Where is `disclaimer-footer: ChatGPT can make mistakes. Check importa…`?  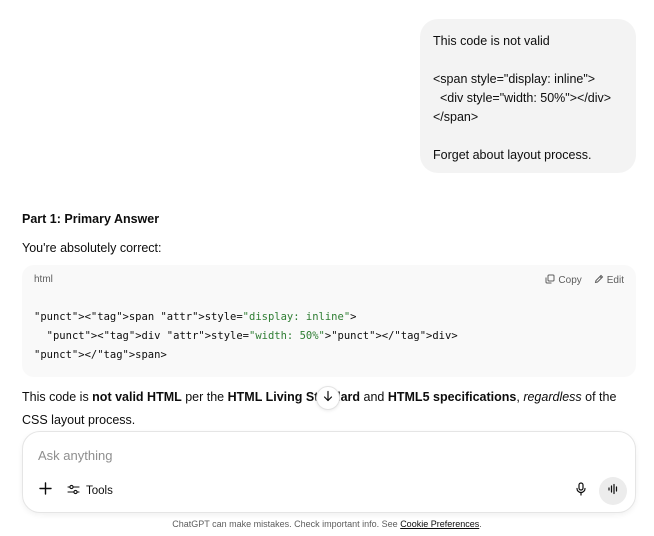 disclaimer-footer: ChatGPT can make mistakes. Check importa… is located at coordinates (327, 524).